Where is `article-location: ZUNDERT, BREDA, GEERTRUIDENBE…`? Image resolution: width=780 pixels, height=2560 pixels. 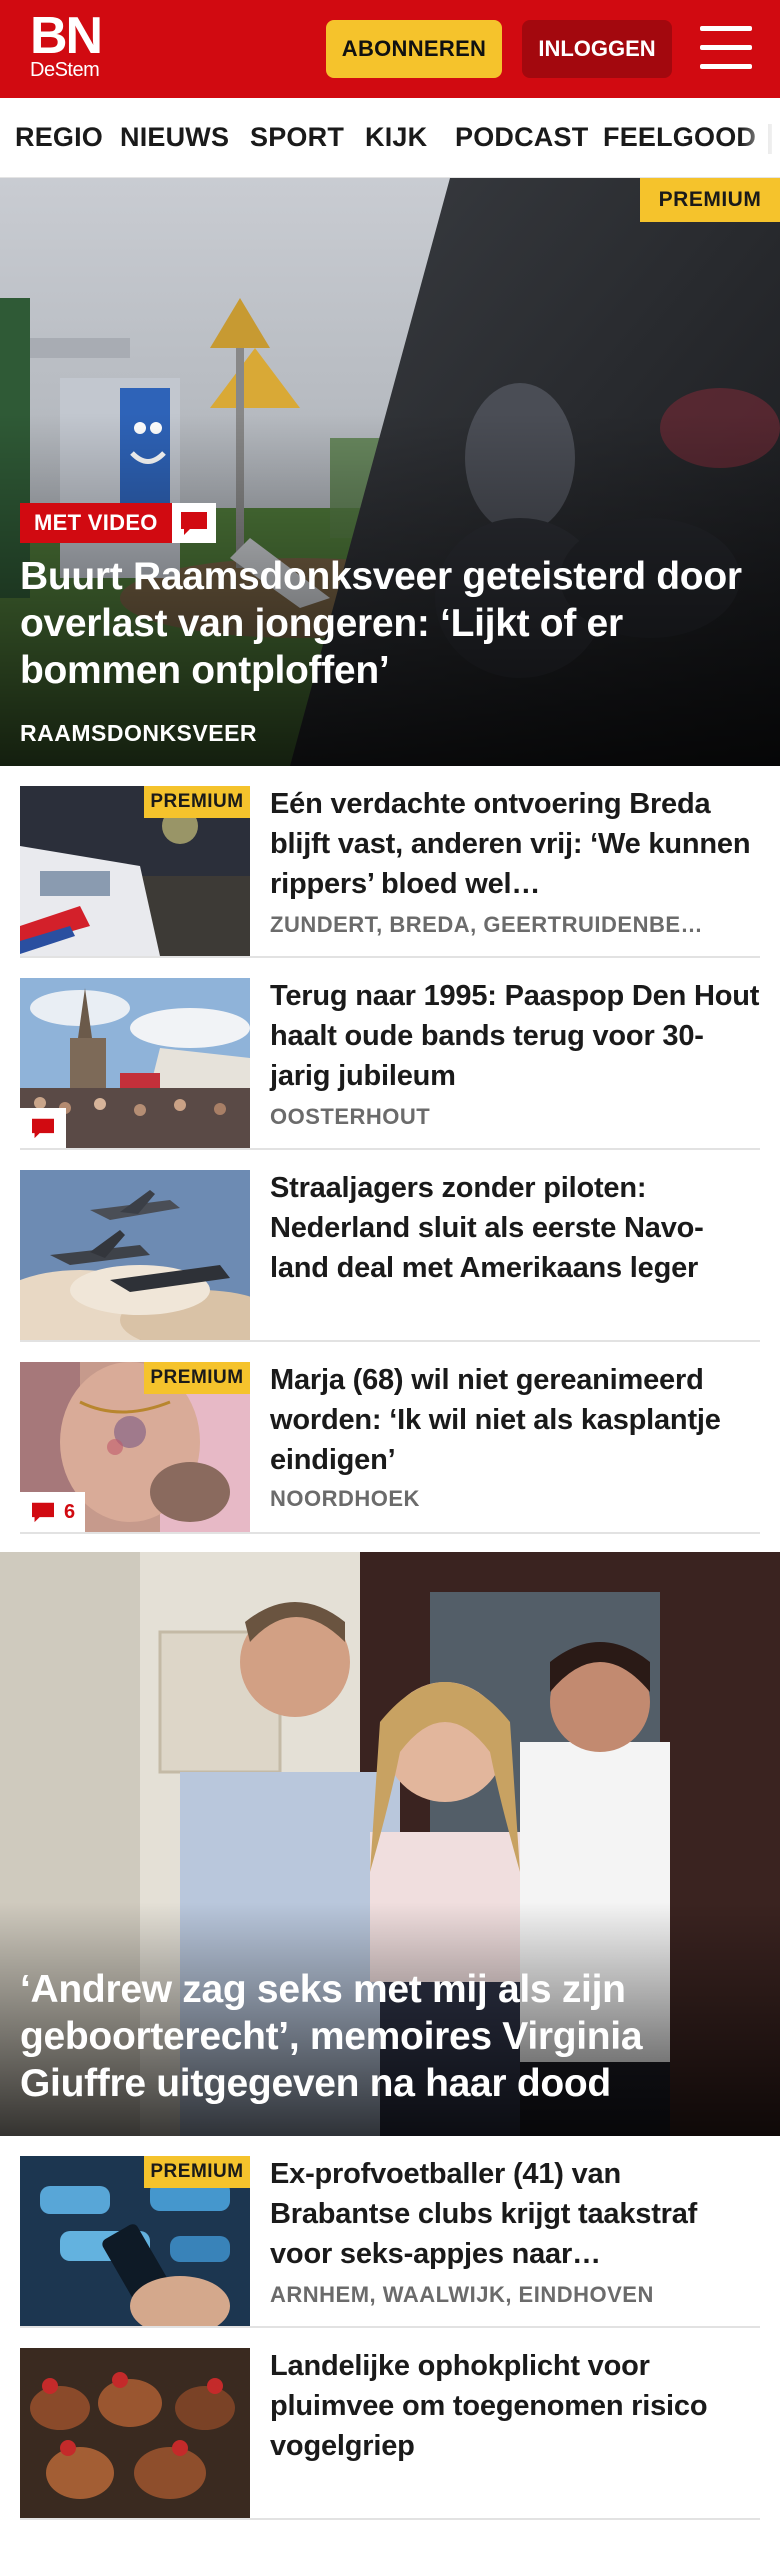 article-location: ZUNDERT, BREDA, GEERTRUIDENBE… is located at coordinates (487, 924).